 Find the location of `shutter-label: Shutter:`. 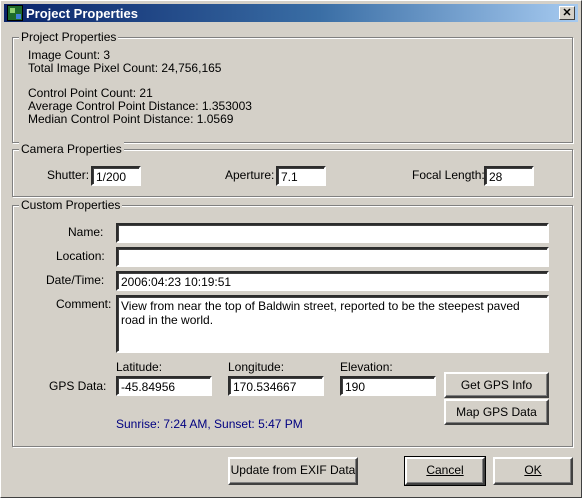

shutter-label: Shutter: is located at coordinates (68, 175).